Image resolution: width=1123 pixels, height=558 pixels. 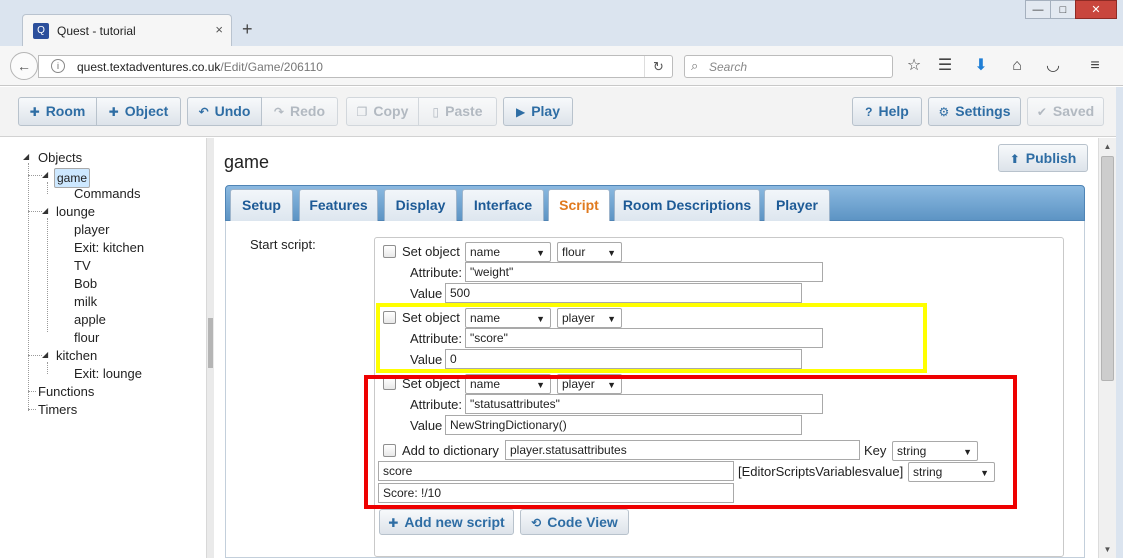 I want to click on add-new-script-button: ✚ Add new script, so click(x=446, y=522).